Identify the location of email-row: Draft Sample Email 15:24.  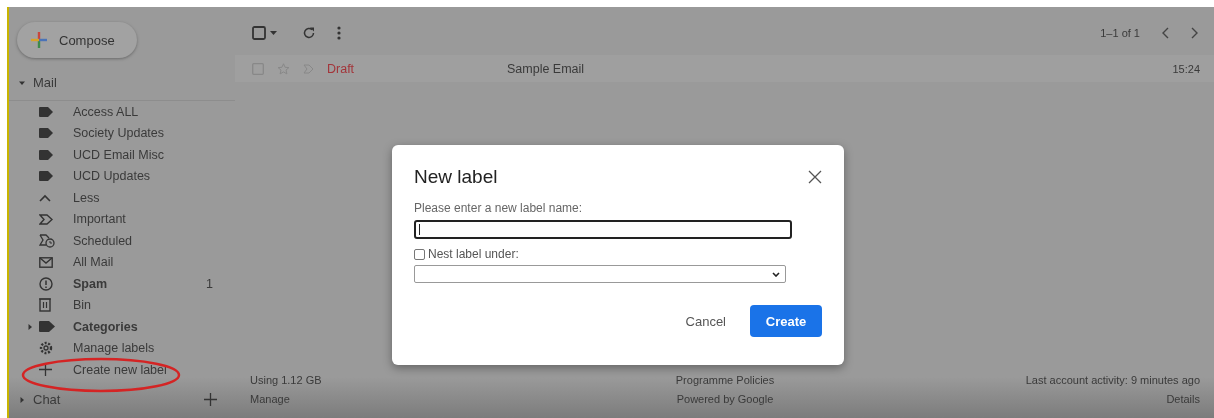
(724, 68).